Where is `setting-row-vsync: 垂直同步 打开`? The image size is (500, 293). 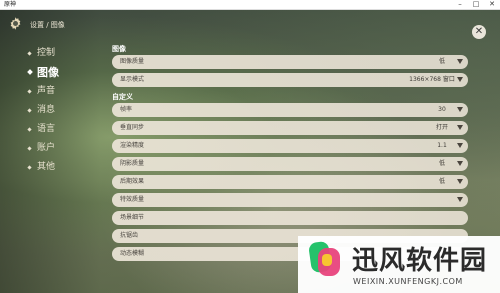
setting-row-vsync: 垂直同步 打开 is located at coordinates (290, 128).